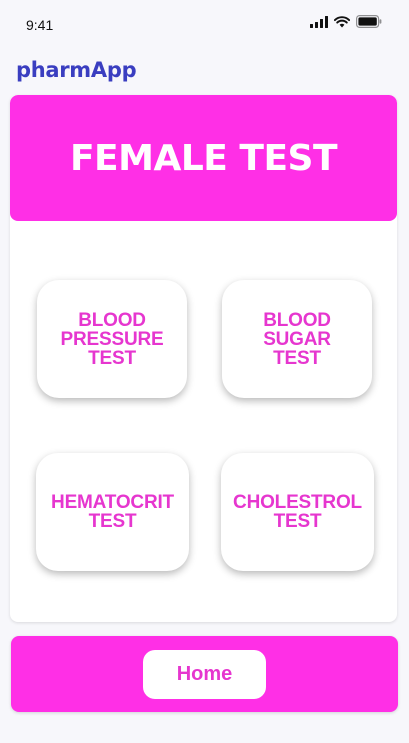  What do you see at coordinates (40, 25) in the screenshot?
I see `status-time: 9:41` at bounding box center [40, 25].